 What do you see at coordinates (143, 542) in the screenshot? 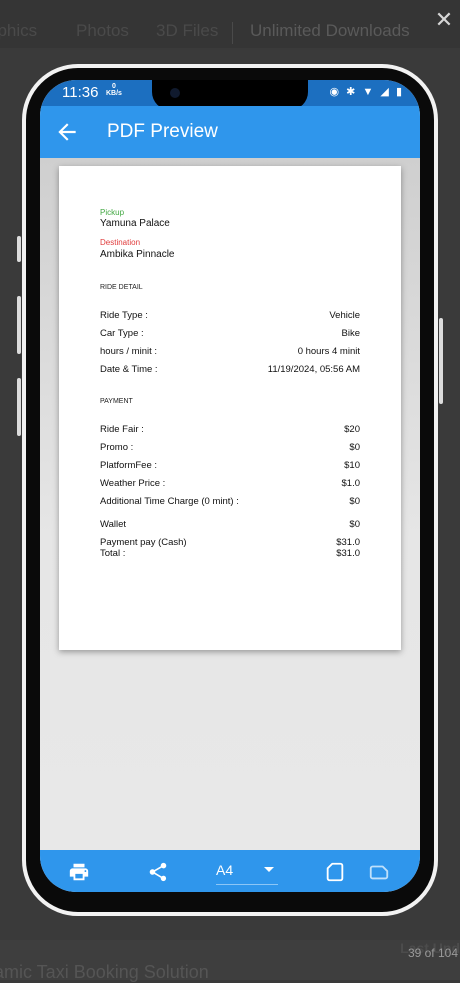
I see `row-label: Payment pay (Cash)` at bounding box center [143, 542].